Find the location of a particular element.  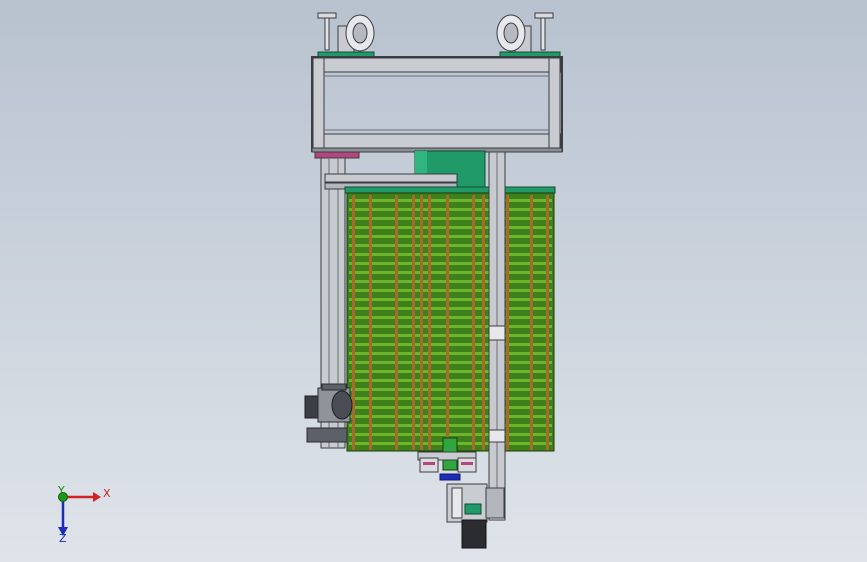

storage-rack is located at coordinates (450, 322).